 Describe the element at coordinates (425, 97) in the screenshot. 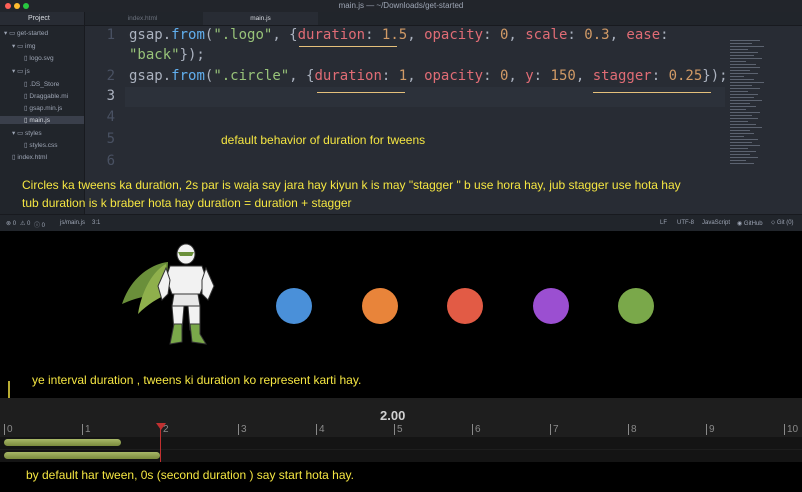

I see `current-line-highlight` at that location.